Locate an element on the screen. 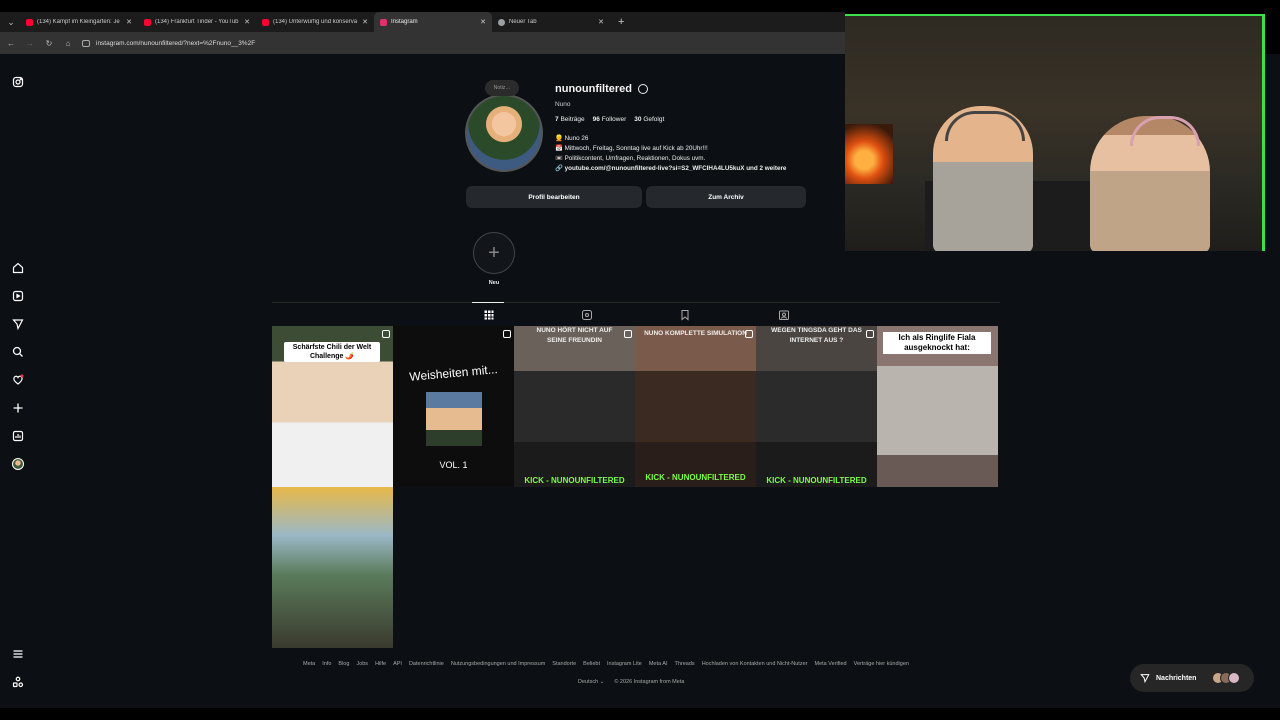 The image size is (1280, 720). footer-bottom: Deutsch ⌄ © 2026 Instagram from Meta is located at coordinates (631, 682).